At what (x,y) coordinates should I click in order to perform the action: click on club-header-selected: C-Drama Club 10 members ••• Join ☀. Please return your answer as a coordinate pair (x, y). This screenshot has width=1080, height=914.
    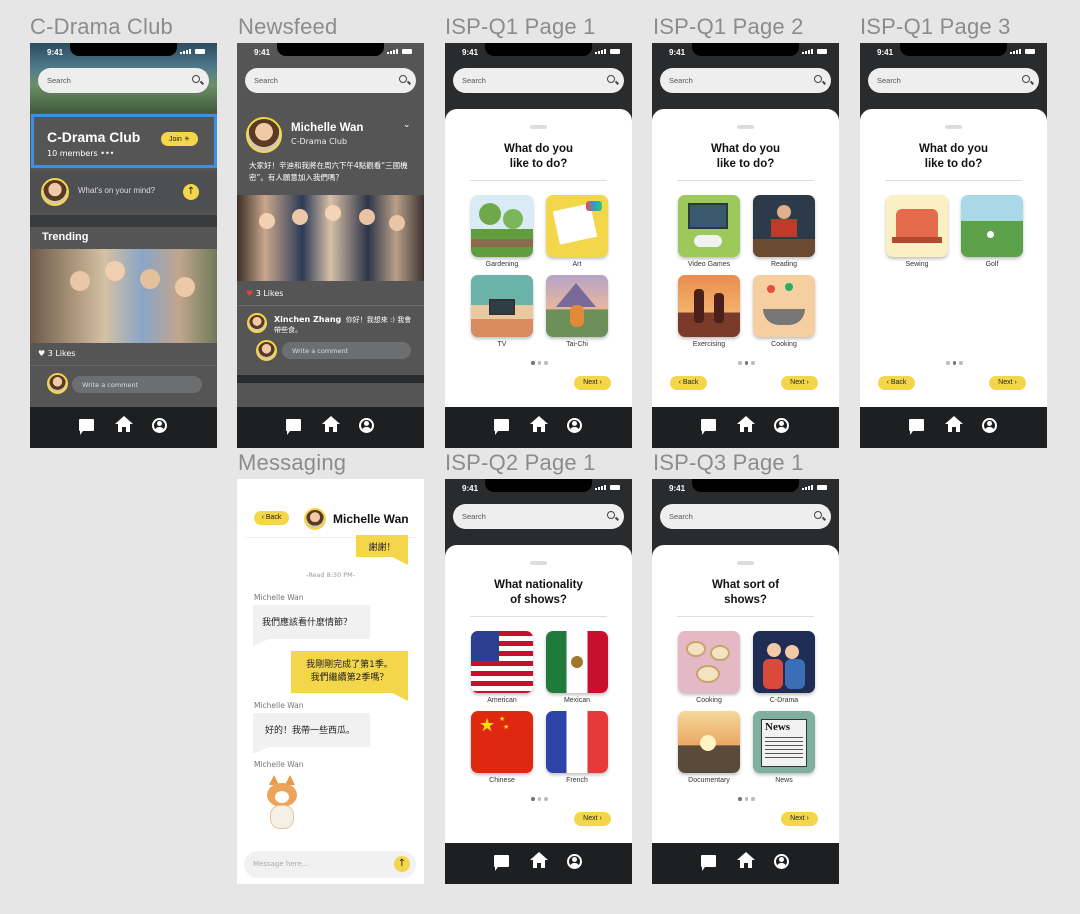
    Looking at the image, I should click on (124, 141).